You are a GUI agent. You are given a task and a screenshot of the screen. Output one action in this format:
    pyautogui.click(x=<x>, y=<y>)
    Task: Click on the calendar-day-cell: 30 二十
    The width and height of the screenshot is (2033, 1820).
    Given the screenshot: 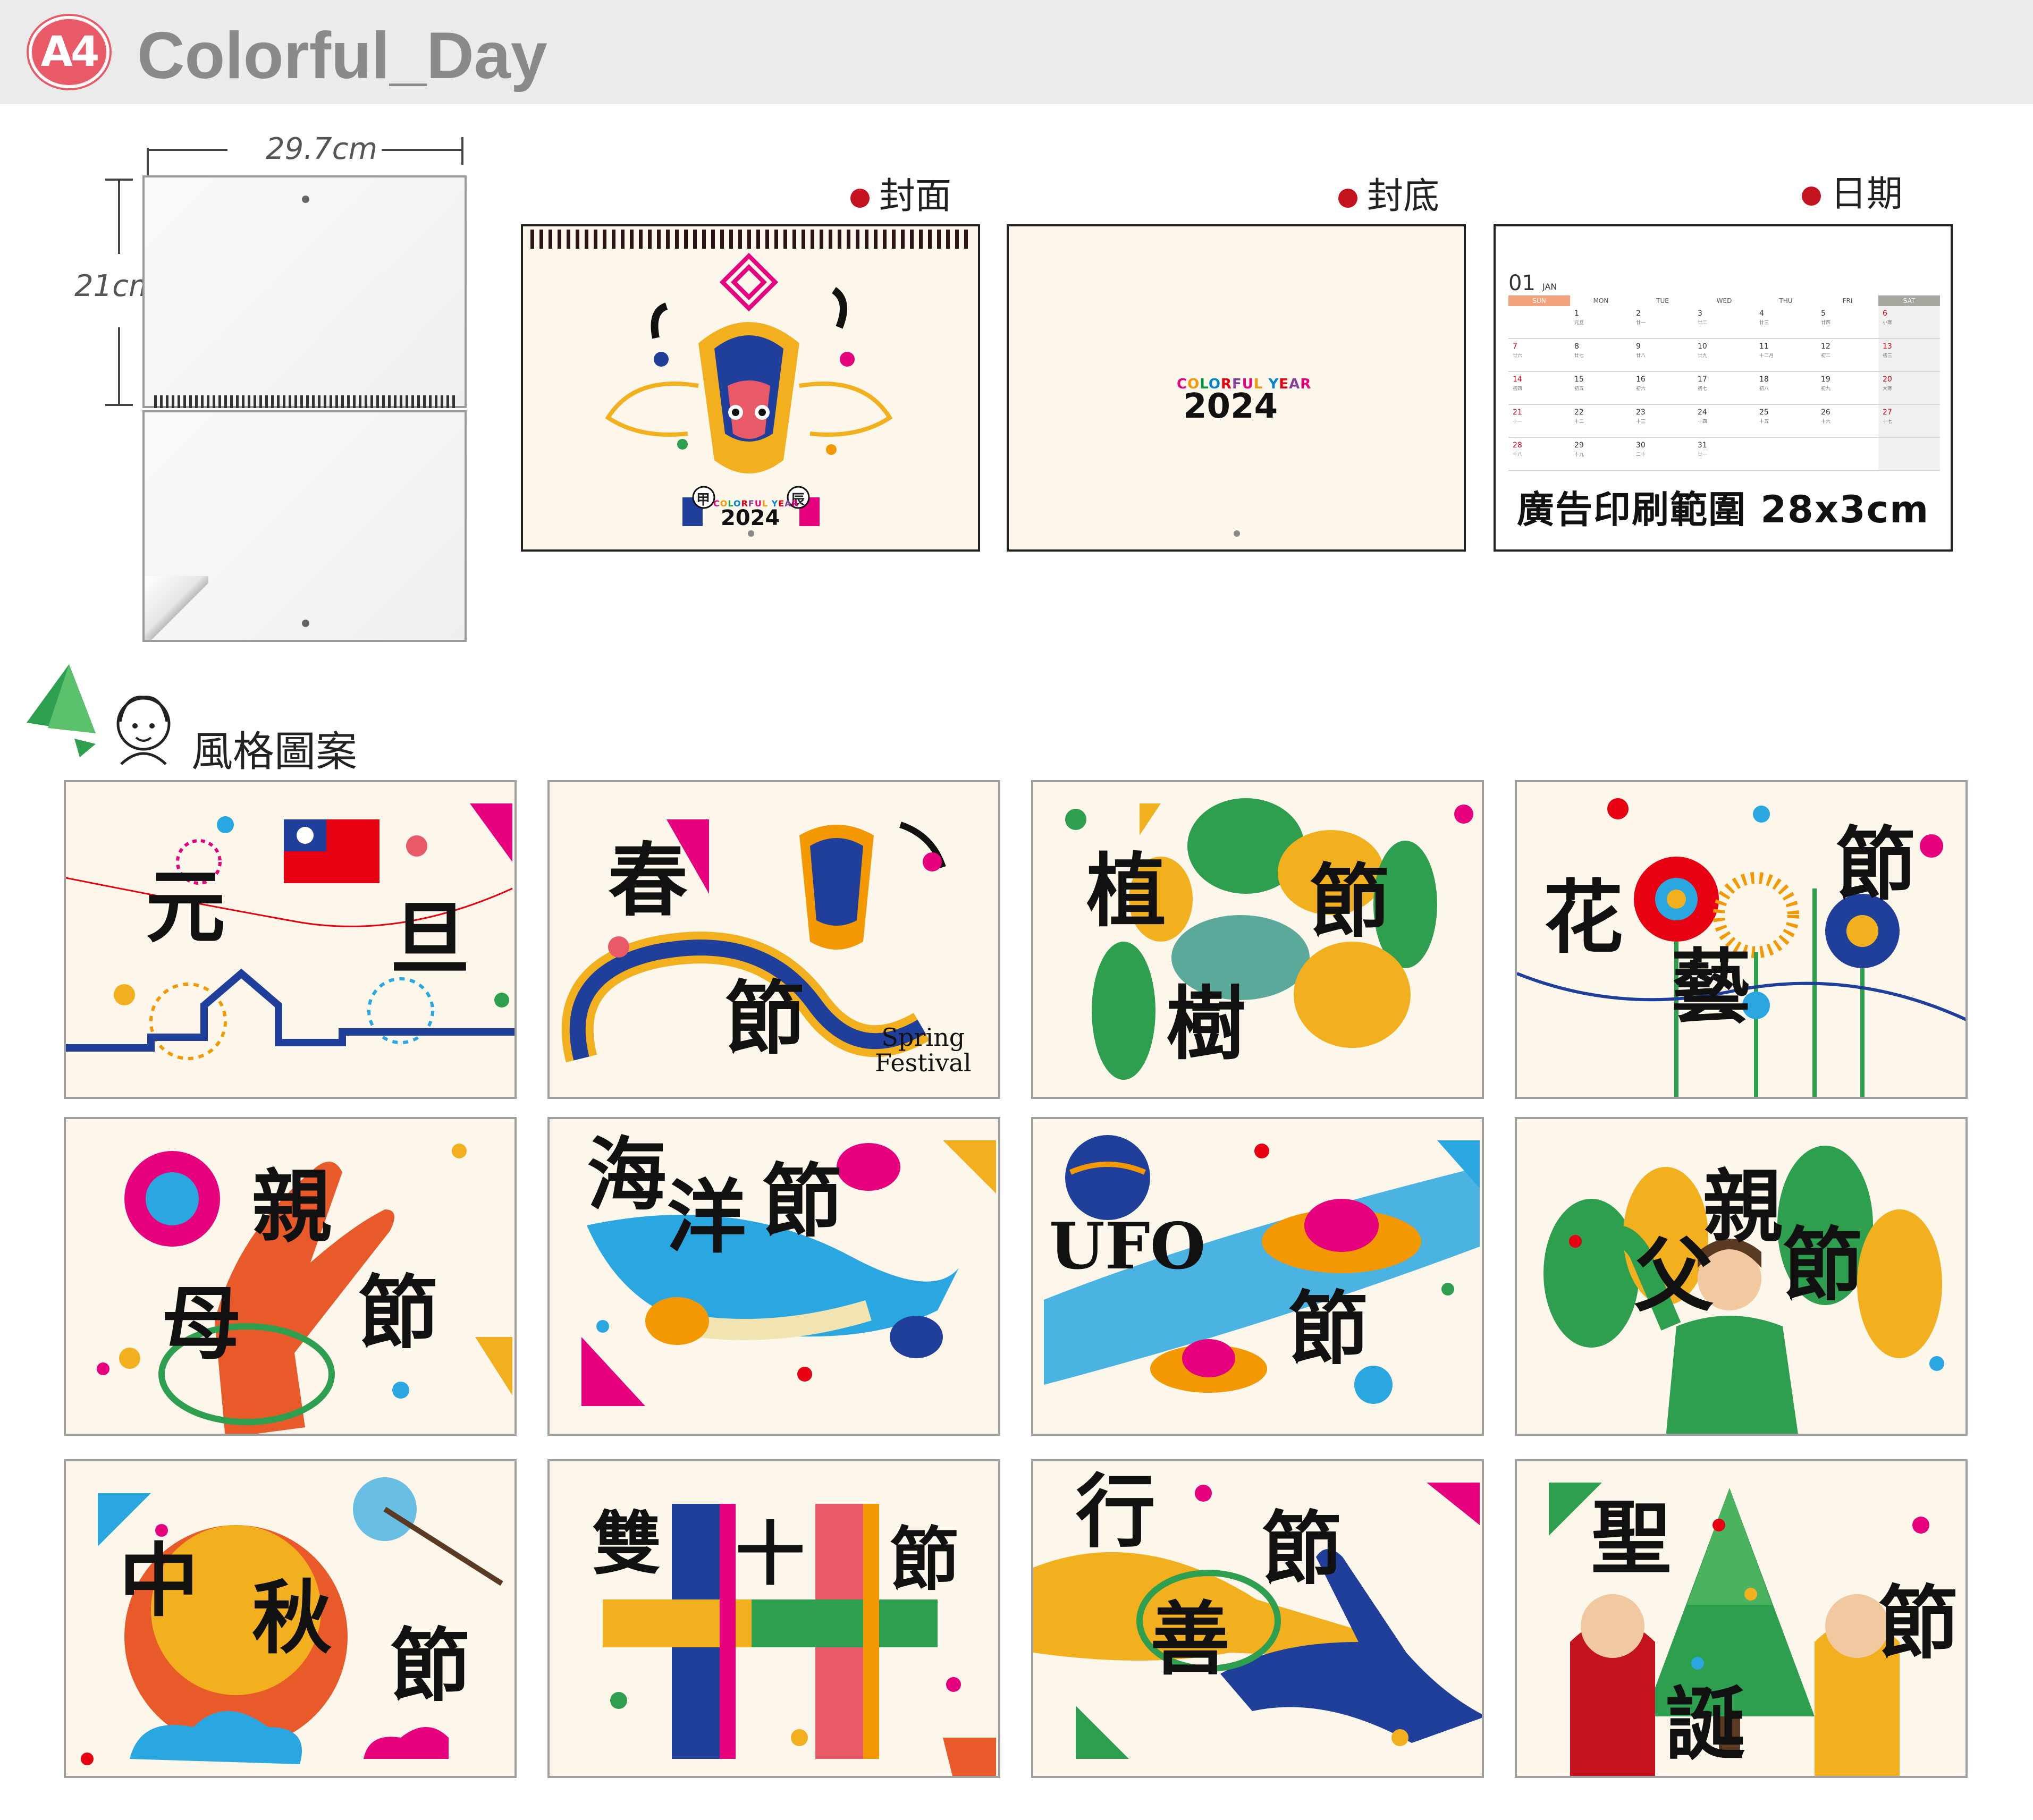 What is the action you would take?
    pyautogui.click(x=1662, y=454)
    